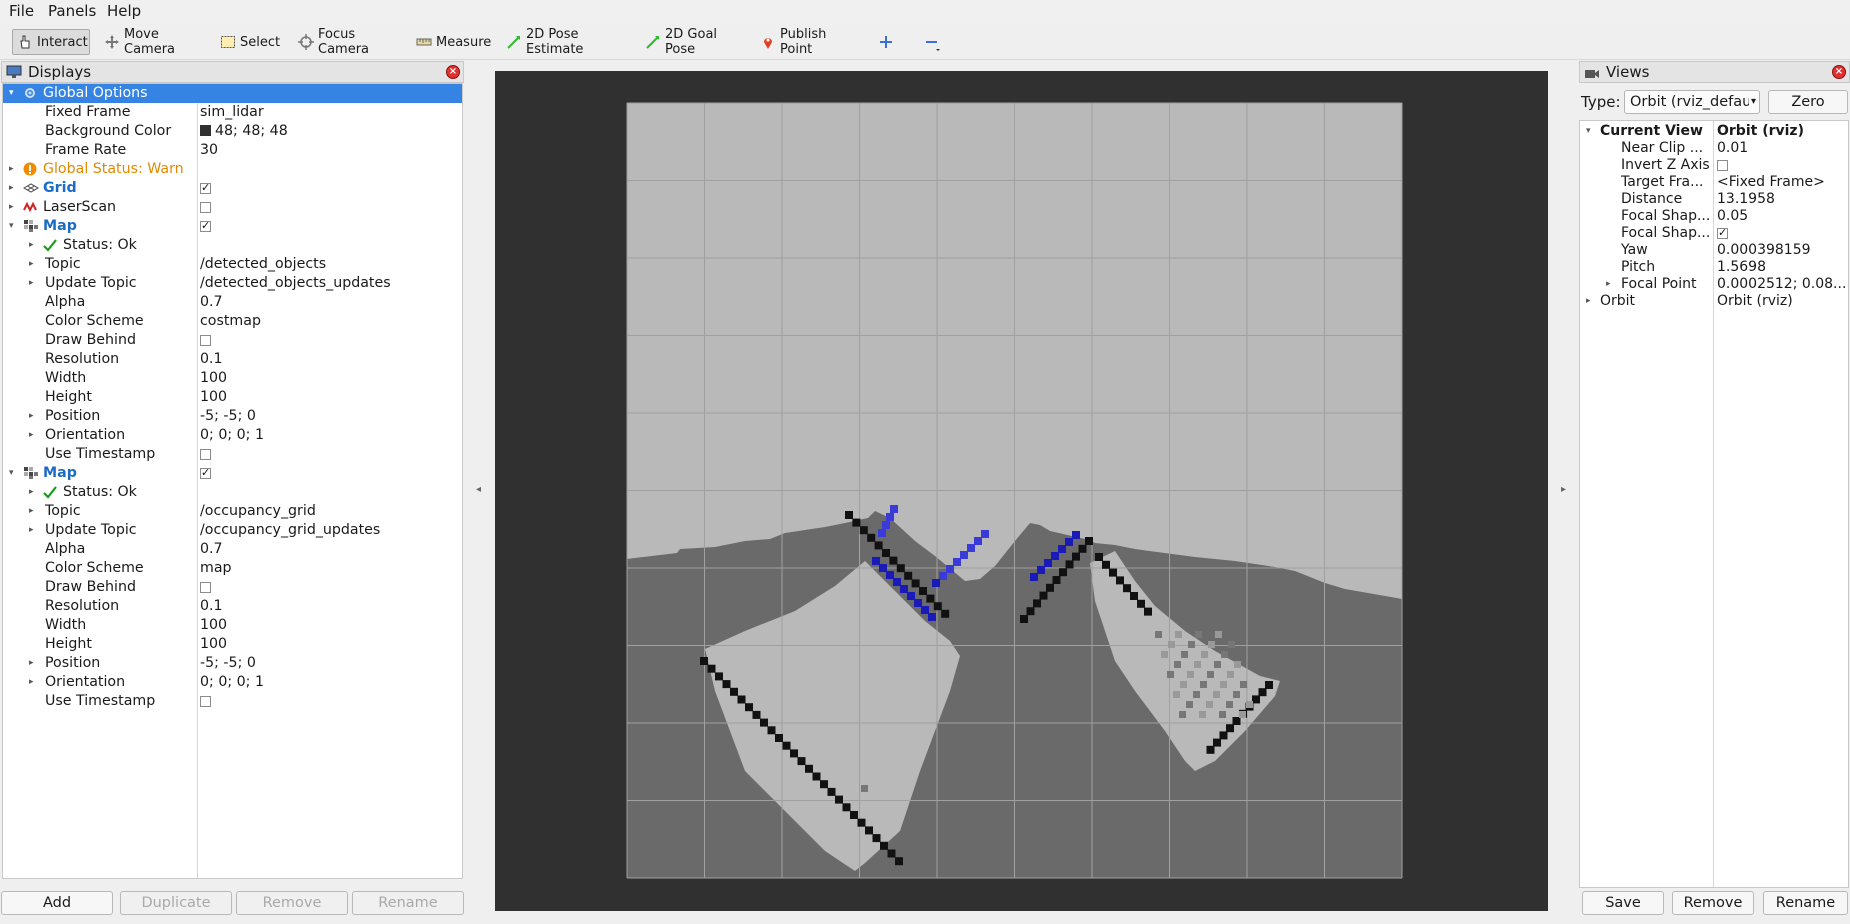 This screenshot has height=924, width=1850. I want to click on menu-panels: Panels, so click(72, 11).